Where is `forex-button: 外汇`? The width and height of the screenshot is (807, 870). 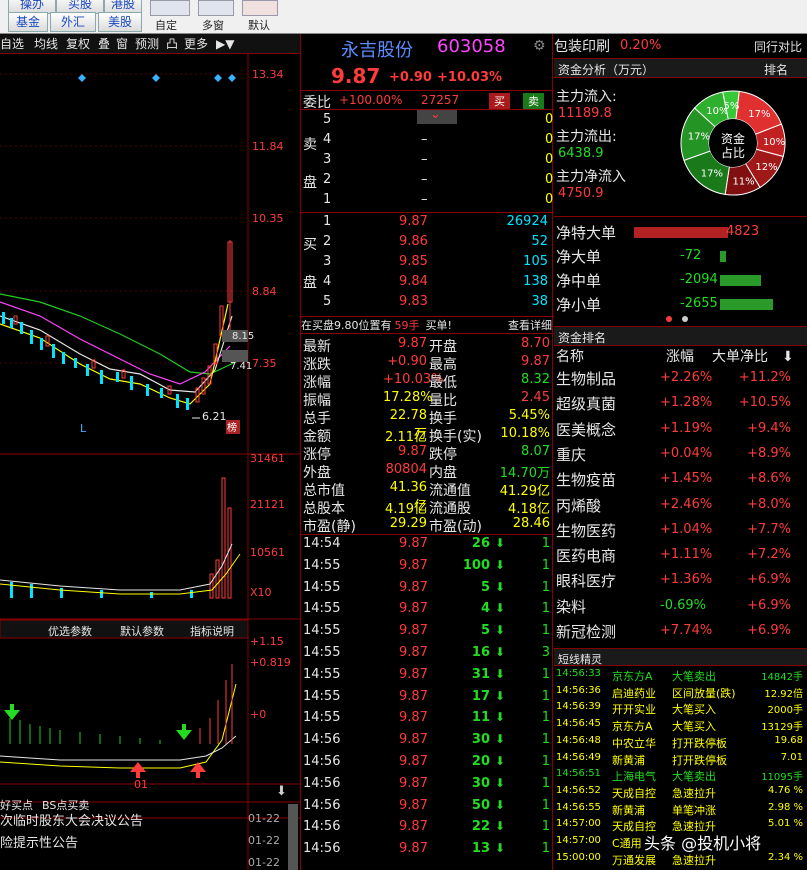 forex-button: 外汇 is located at coordinates (73, 22).